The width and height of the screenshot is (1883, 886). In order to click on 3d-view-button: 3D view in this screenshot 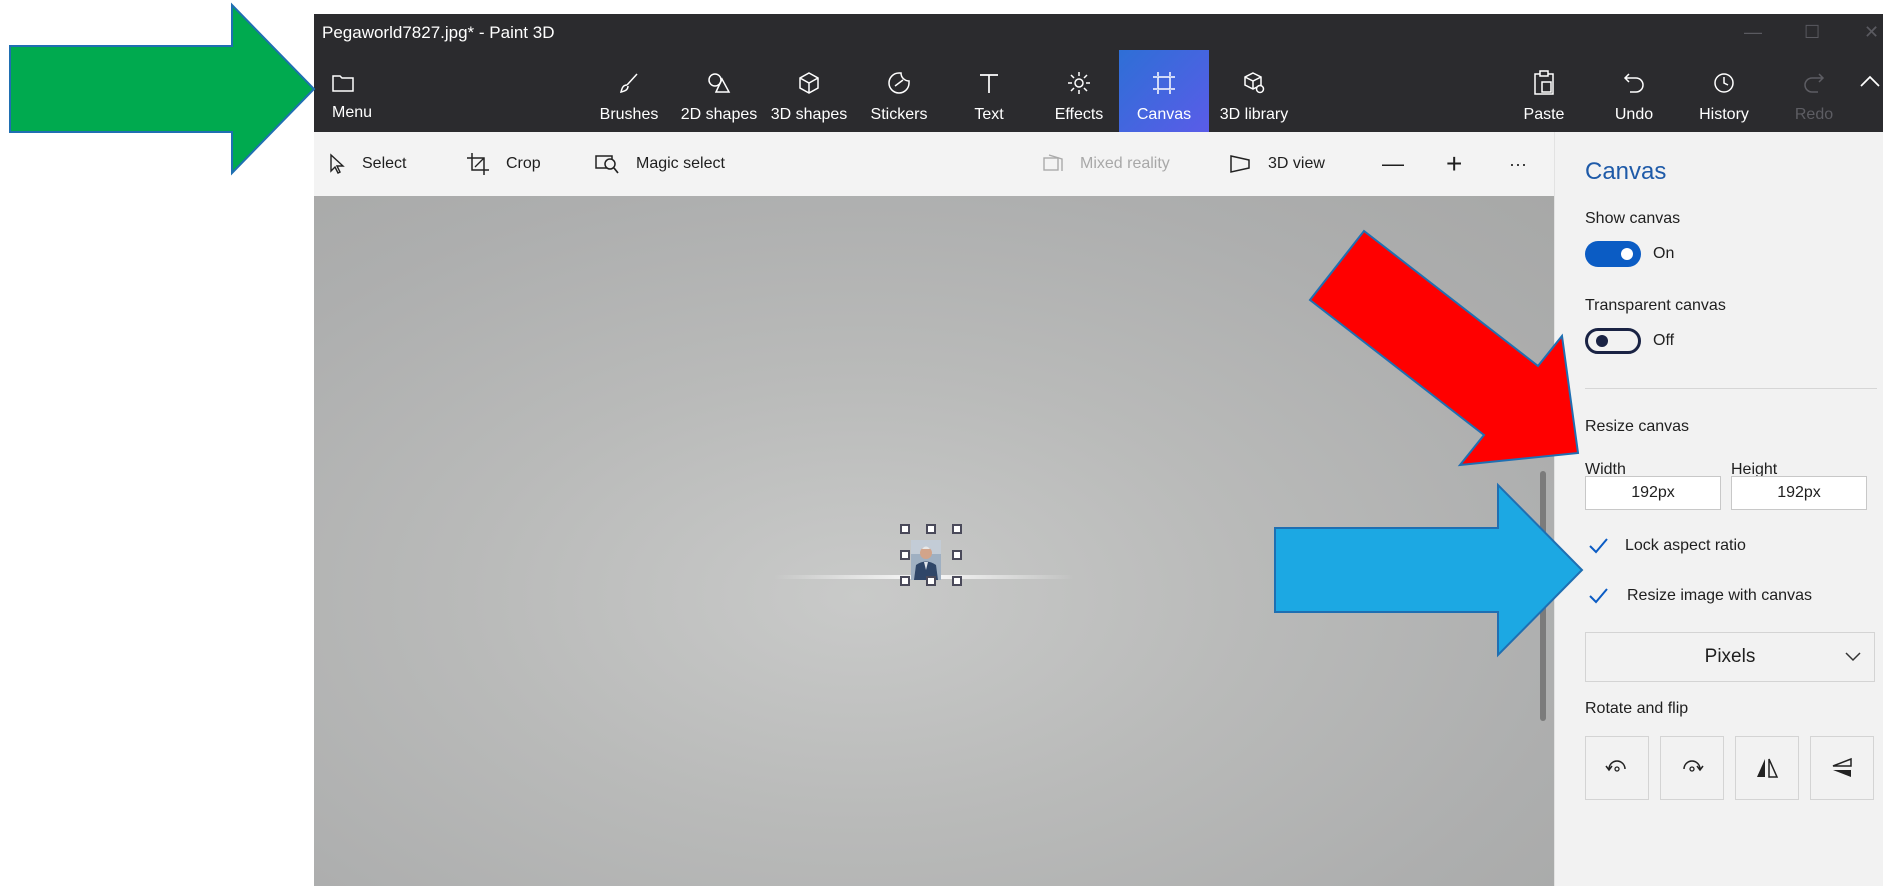, I will do `click(1276, 164)`.